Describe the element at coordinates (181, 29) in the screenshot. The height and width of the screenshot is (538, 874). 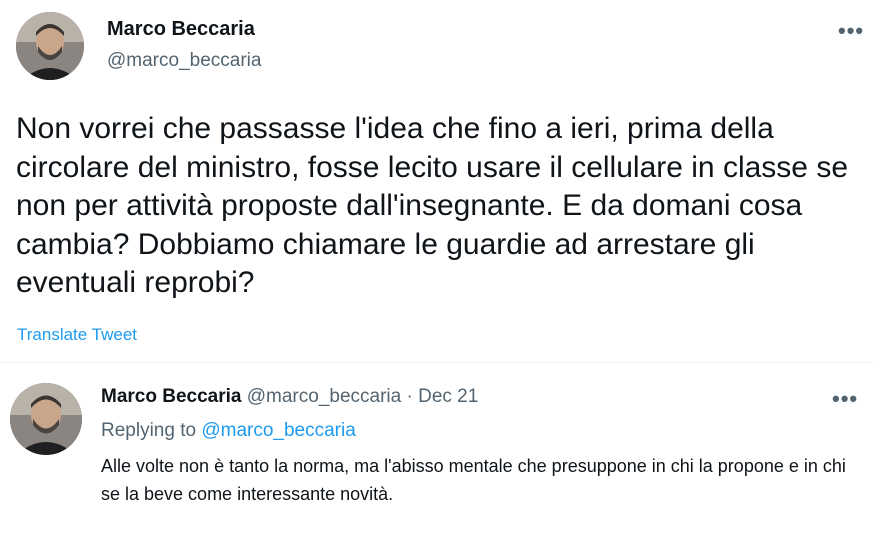
I see `author-name: Marco Beccaria` at that location.